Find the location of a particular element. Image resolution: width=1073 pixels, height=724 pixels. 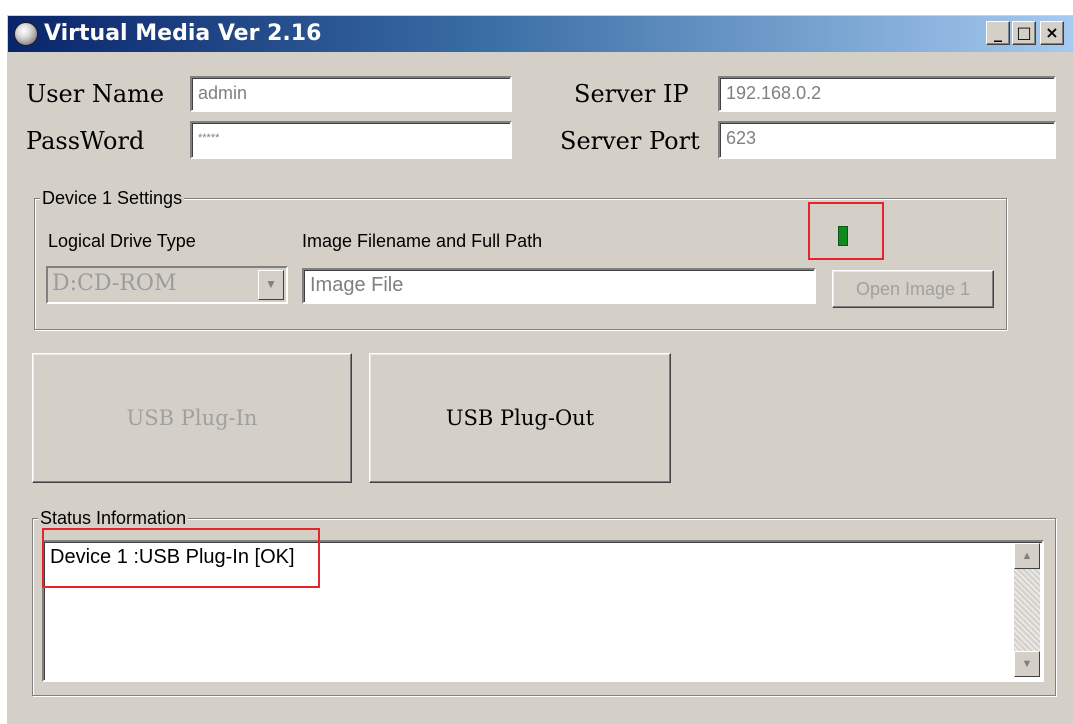

scroll-down-icon: ▼ is located at coordinates (1027, 664).